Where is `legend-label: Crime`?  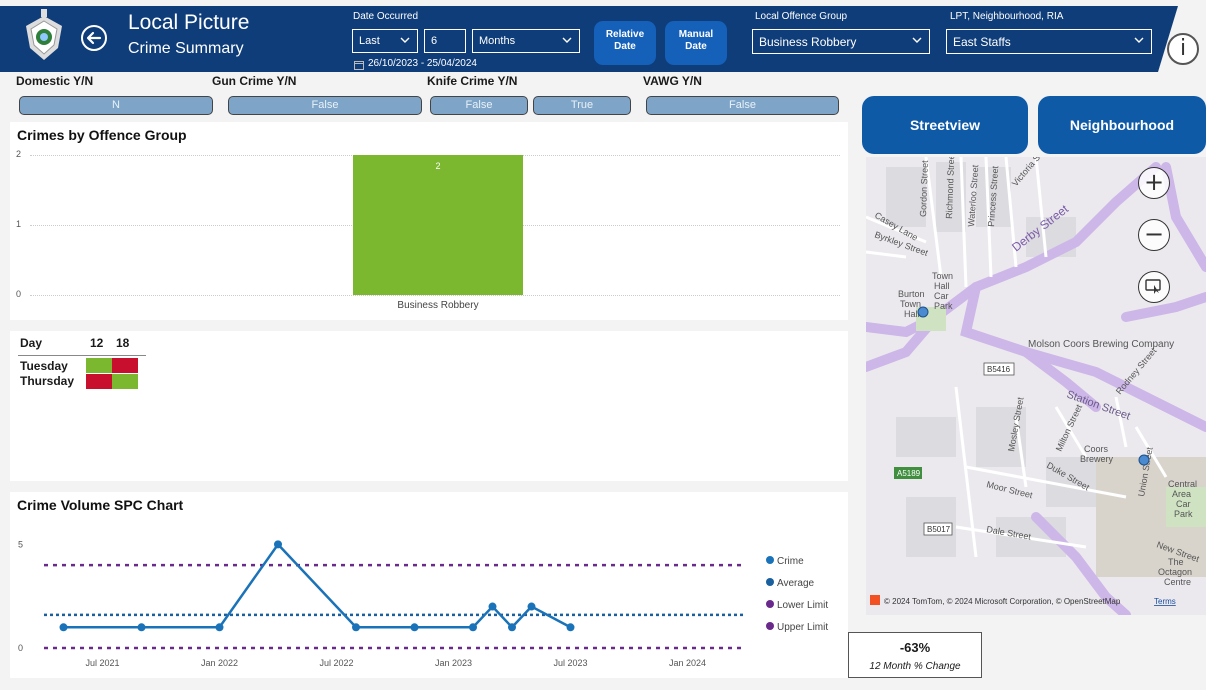
legend-label: Crime is located at coordinates (790, 561).